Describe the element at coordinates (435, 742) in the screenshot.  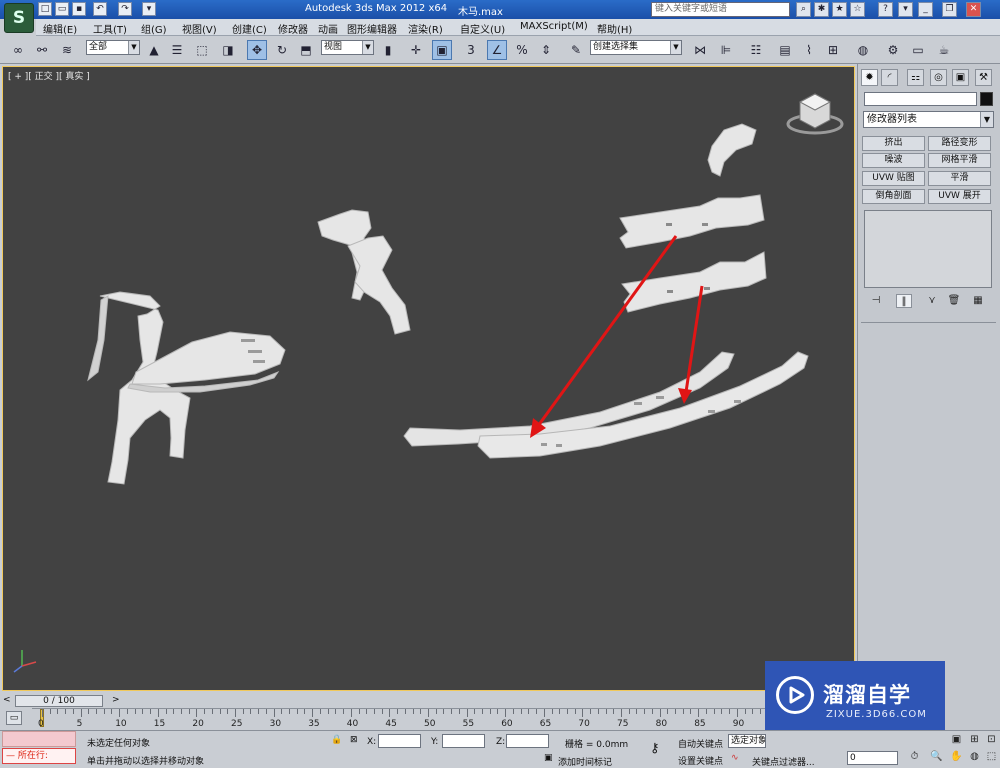
I see `y-label: Y:` at that location.